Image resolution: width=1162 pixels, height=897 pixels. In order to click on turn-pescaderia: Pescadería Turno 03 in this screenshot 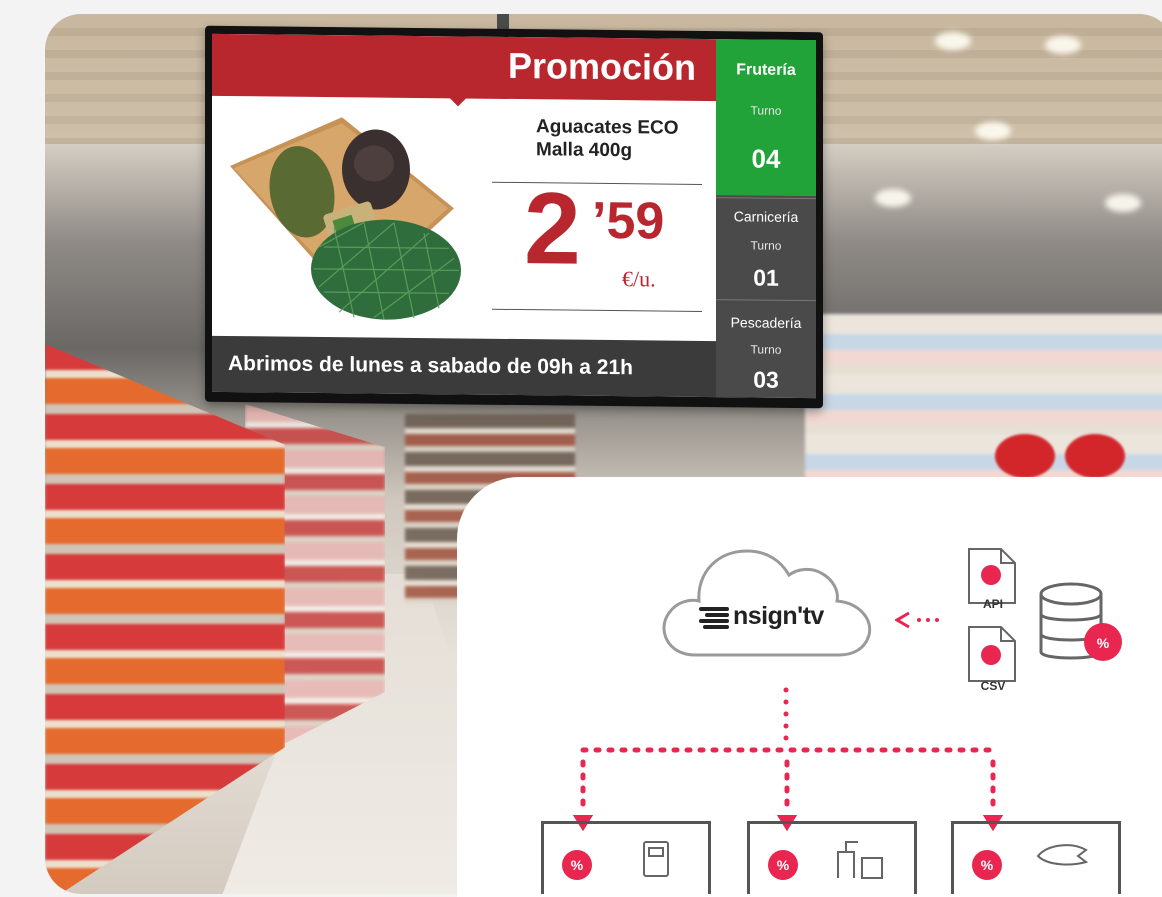, I will do `click(766, 349)`.